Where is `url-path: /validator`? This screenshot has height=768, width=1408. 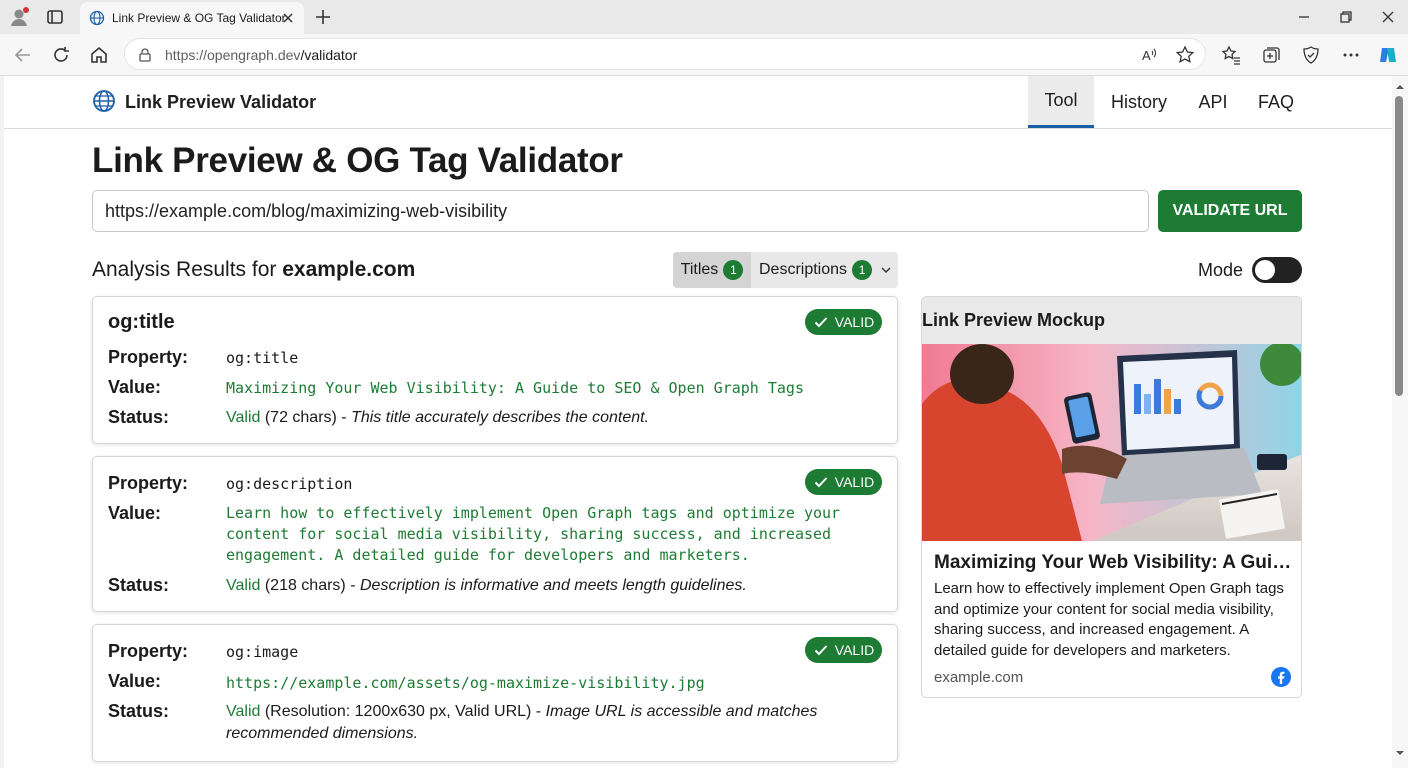 url-path: /validator is located at coordinates (329, 55).